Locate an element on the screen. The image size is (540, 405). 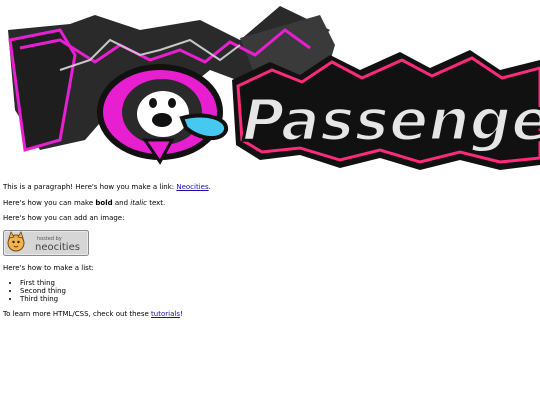
paragraph-2-text: Here's how you can make is located at coordinates (49, 202).